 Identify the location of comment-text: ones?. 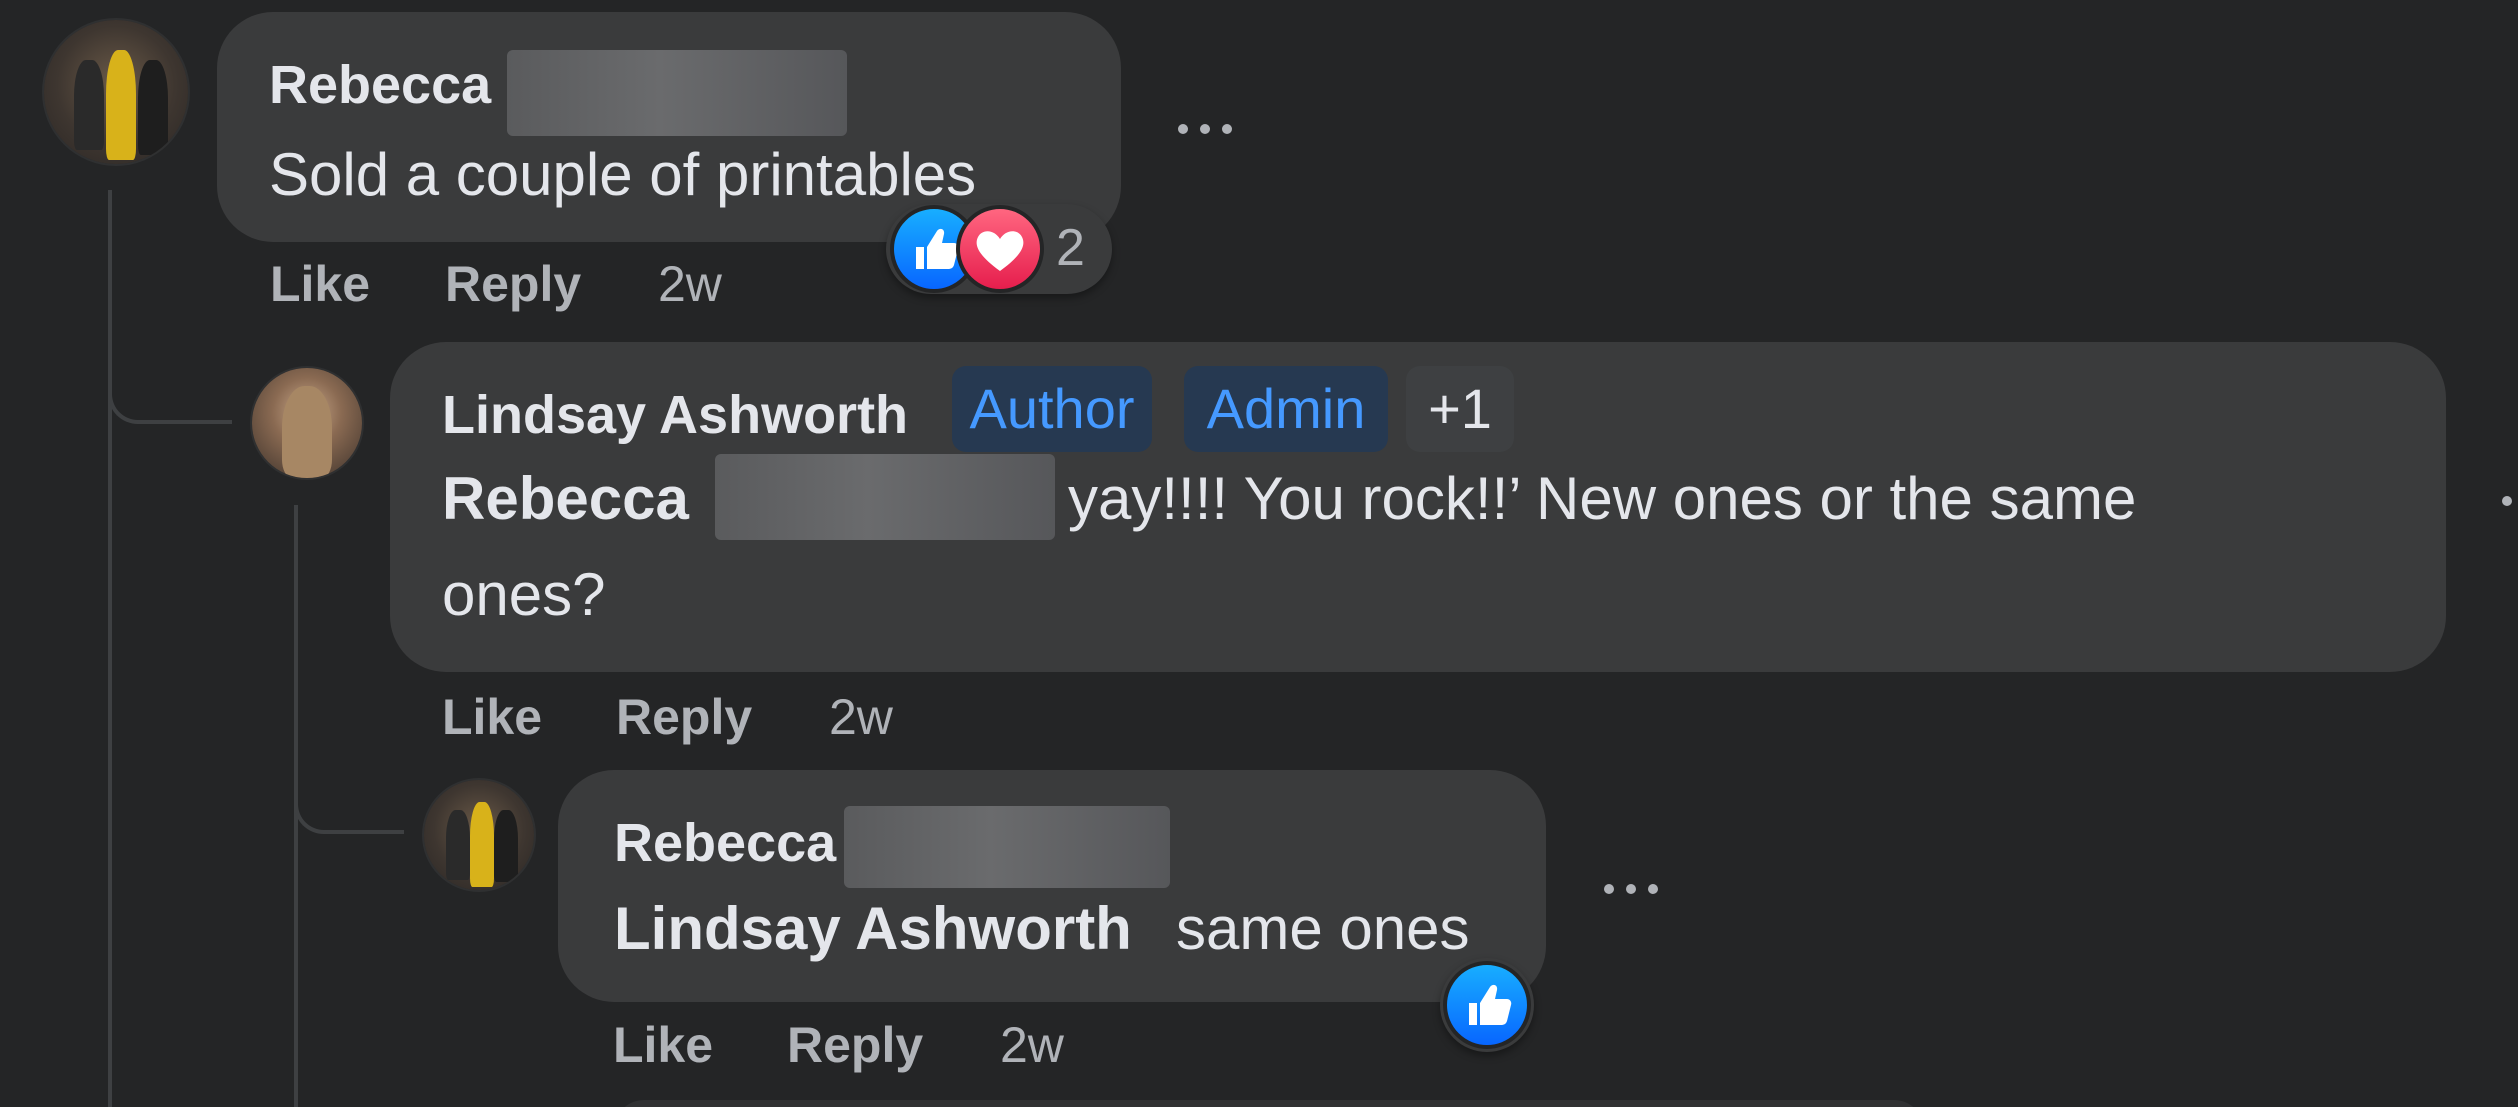
(524, 594).